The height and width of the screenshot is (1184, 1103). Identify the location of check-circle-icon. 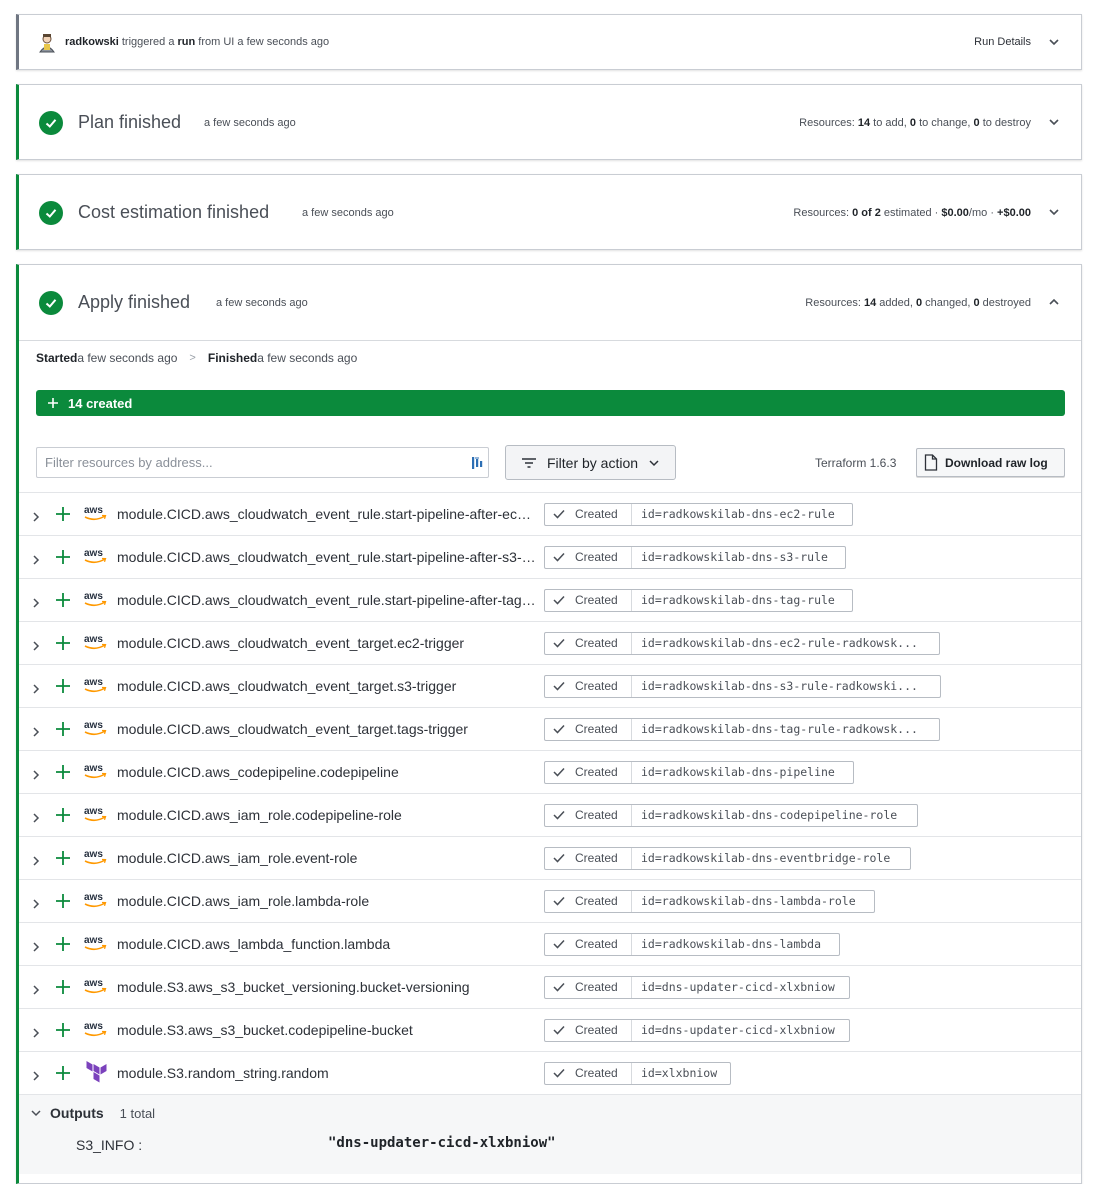
(51, 123).